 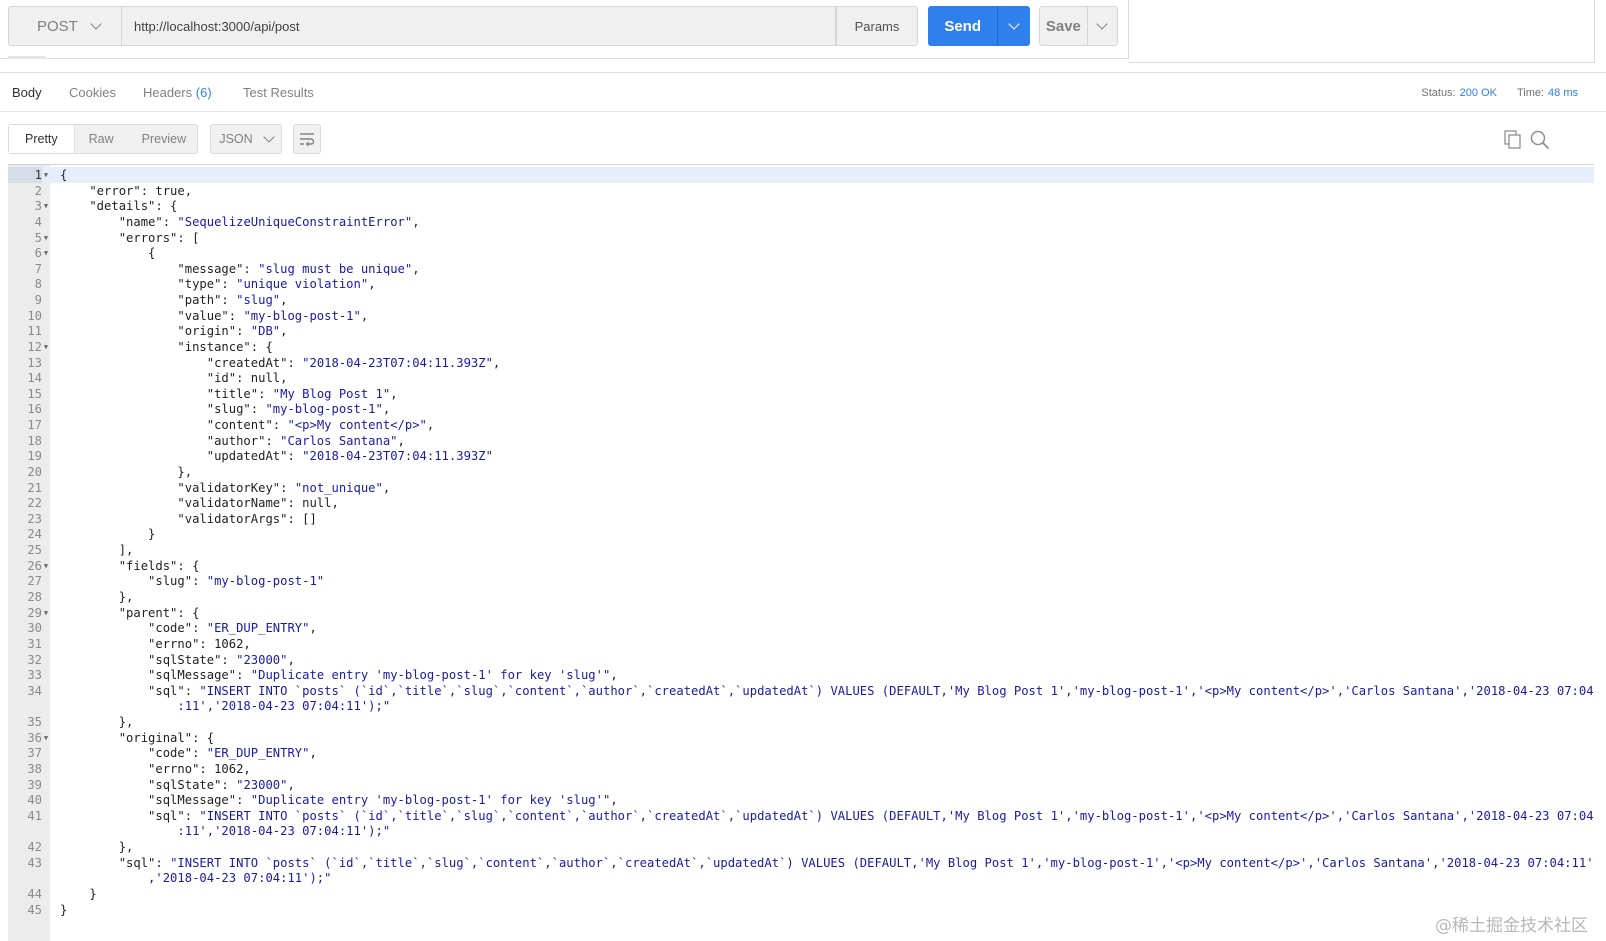 I want to click on code-text: "instance": {, so click(x=166, y=346).